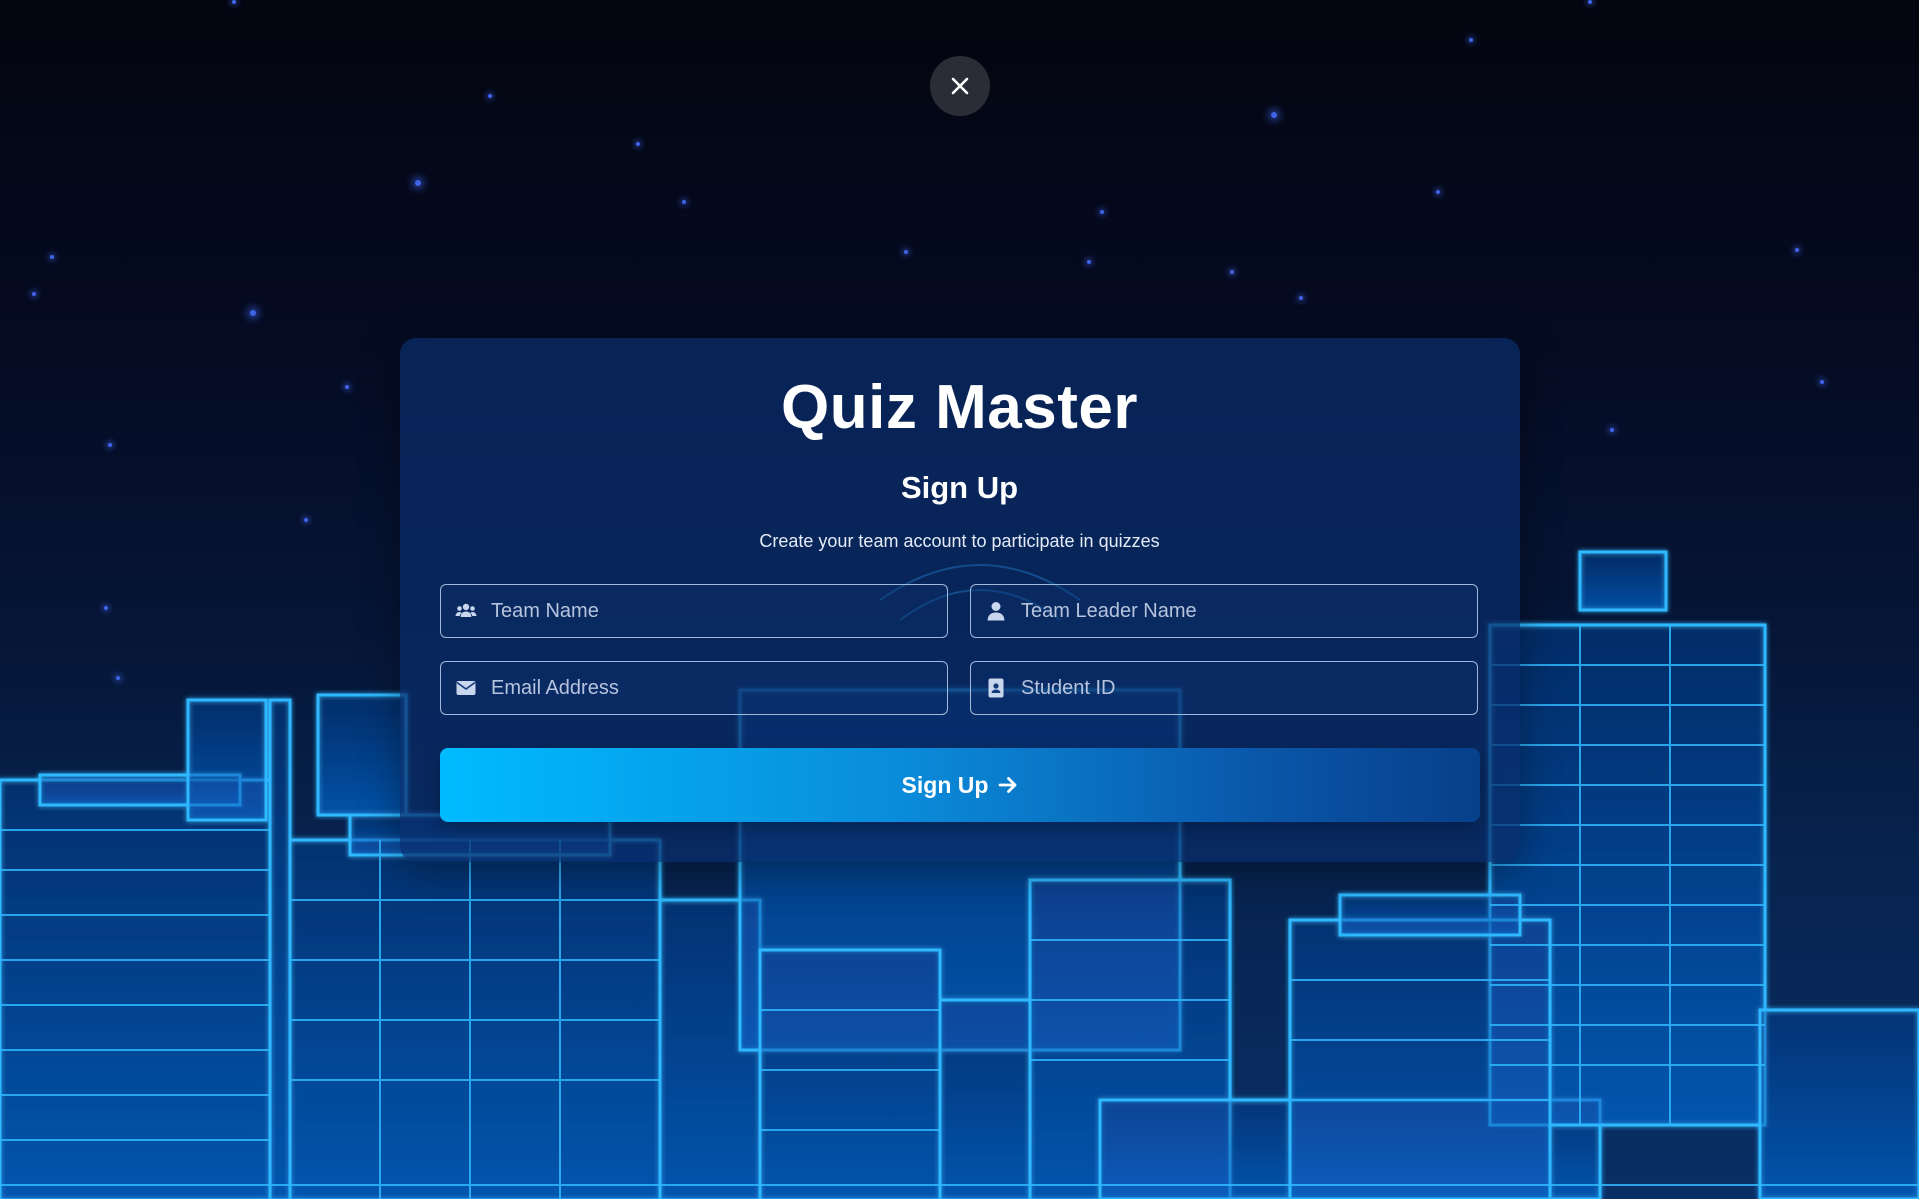 The height and width of the screenshot is (1199, 1919). I want to click on team-name-input, so click(718, 611).